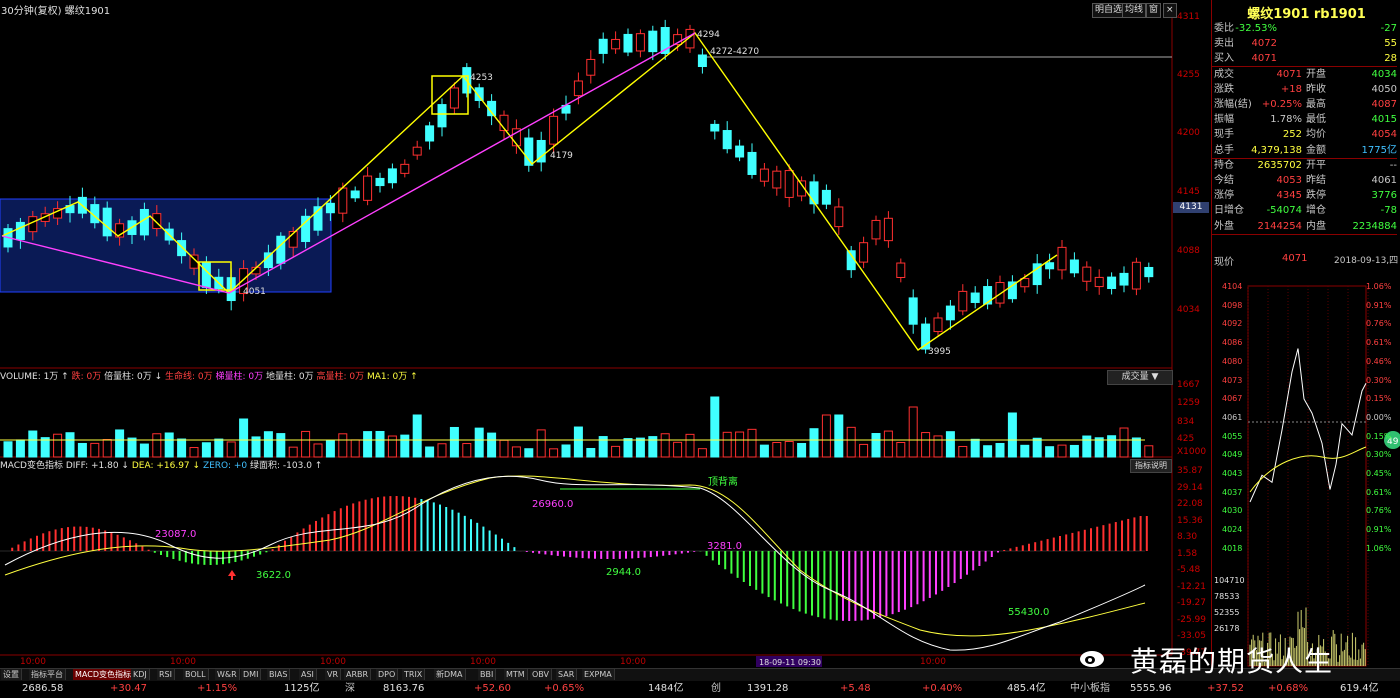 The image size is (1400, 698). I want to click on annotation-4294: 4294, so click(708, 35).